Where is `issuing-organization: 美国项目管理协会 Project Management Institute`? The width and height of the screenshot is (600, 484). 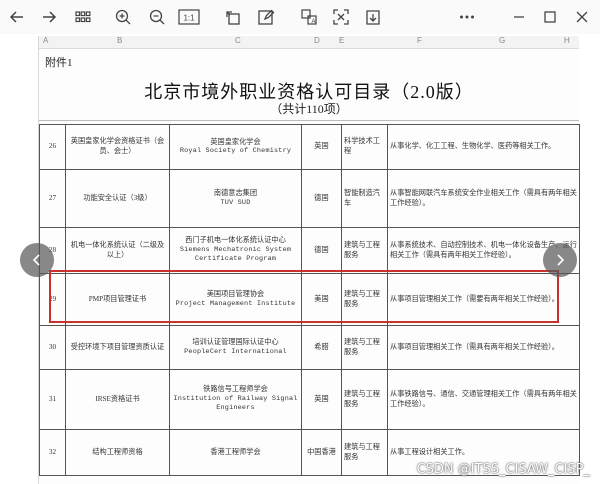 issuing-organization: 美国项目管理协会 Project Management Institute is located at coordinates (235, 299).